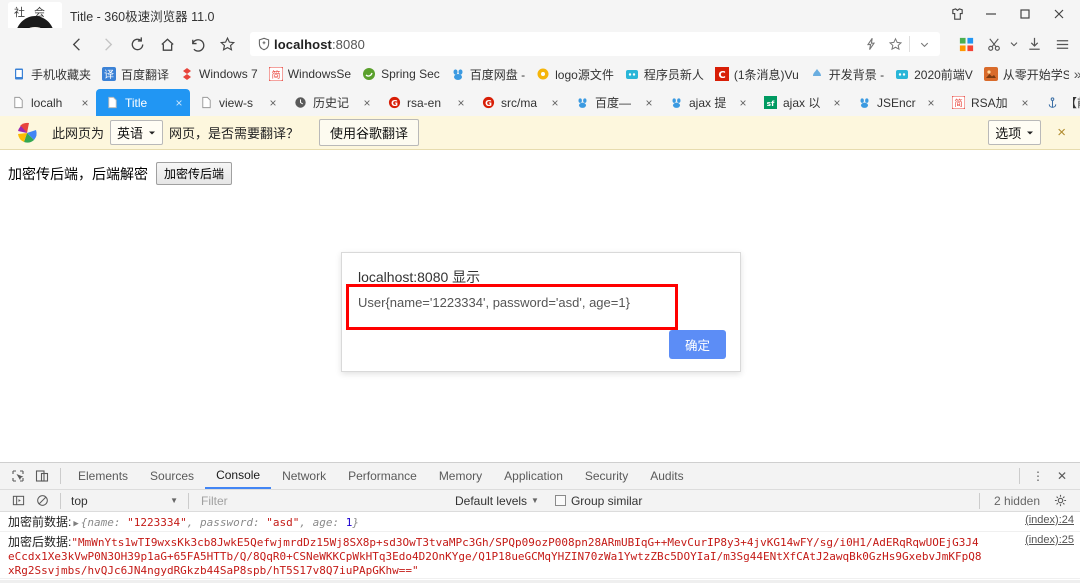  Describe the element at coordinates (989, 102) in the screenshot. I see `tab-rsa-jia: 简 RSA加 ×` at that location.